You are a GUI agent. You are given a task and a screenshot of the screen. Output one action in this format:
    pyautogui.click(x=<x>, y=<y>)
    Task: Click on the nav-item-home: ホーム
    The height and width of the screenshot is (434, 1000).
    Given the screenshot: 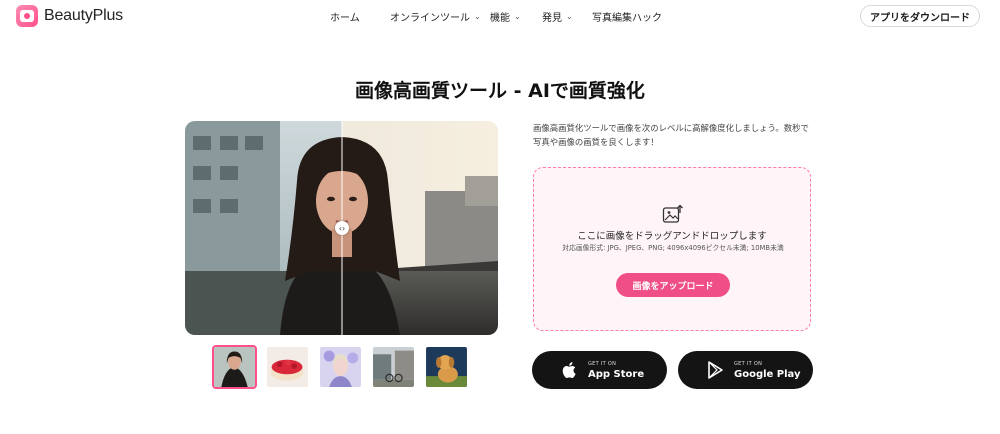 What is the action you would take?
    pyautogui.click(x=359, y=16)
    